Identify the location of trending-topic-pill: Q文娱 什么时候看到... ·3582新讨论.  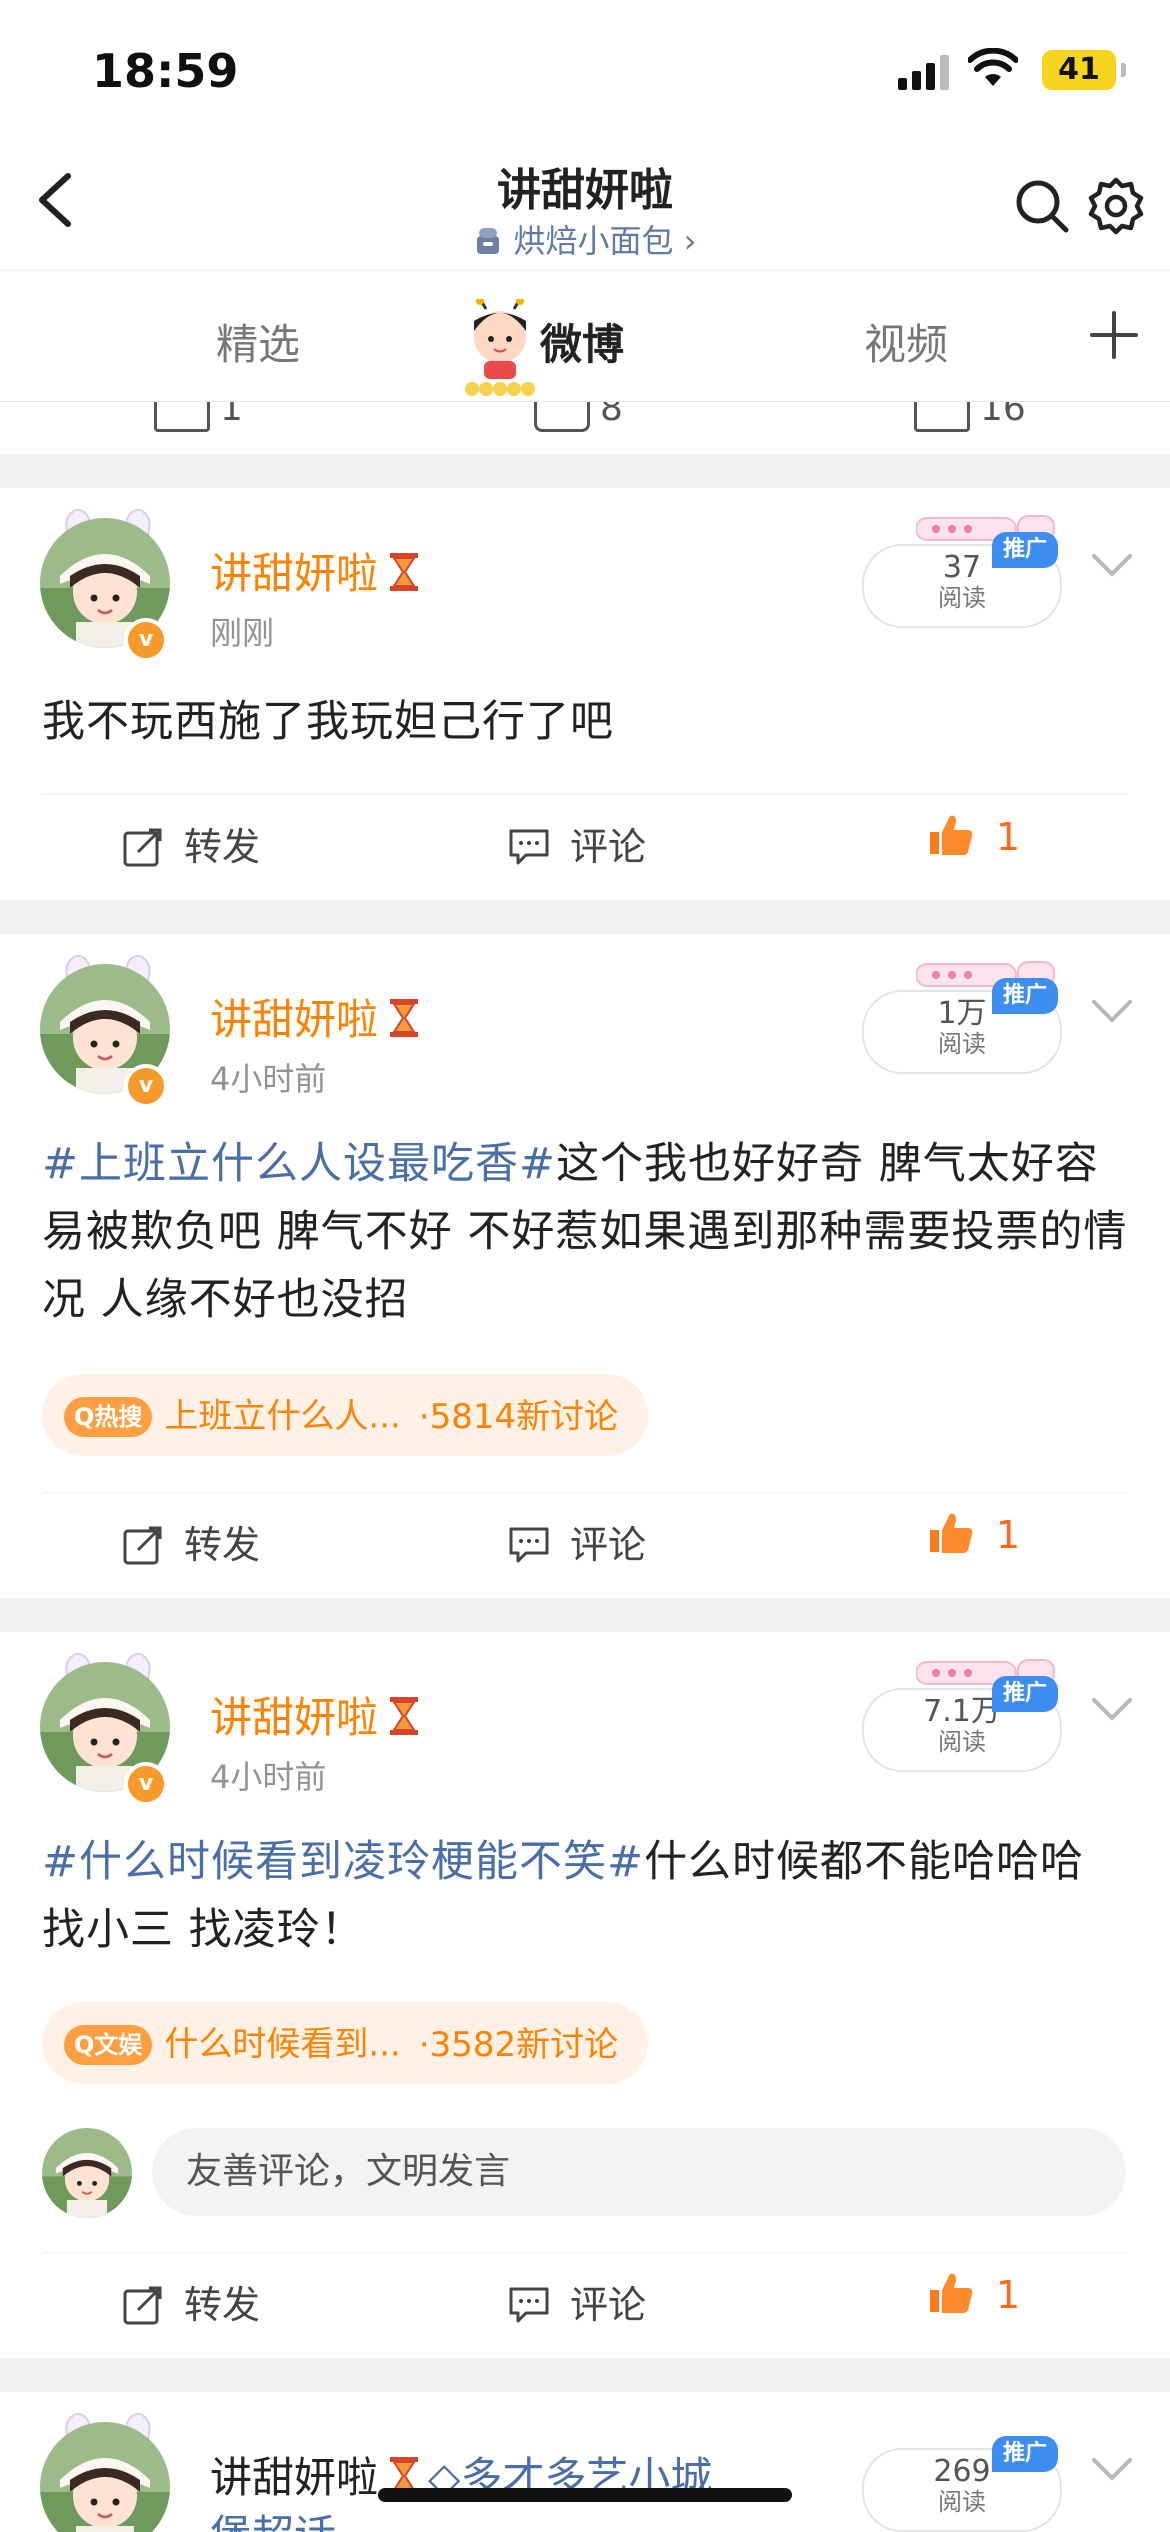
(345, 2043).